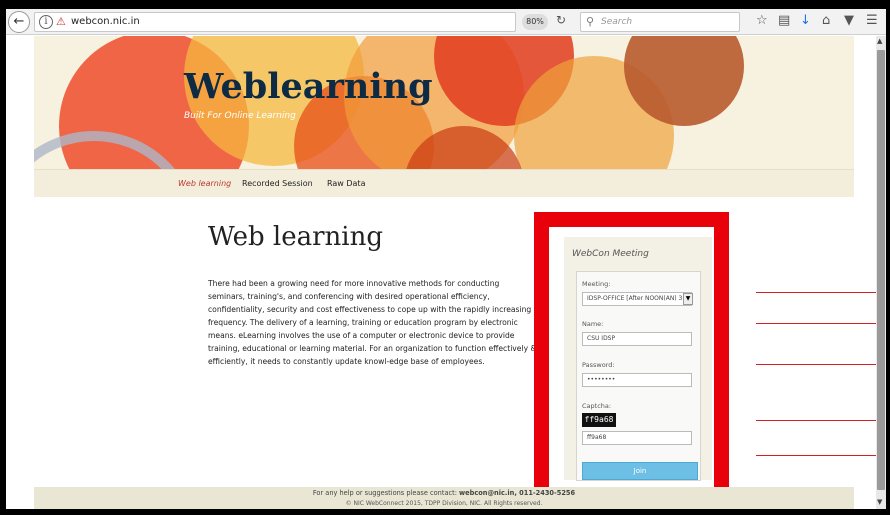 The height and width of the screenshot is (515, 890). I want to click on nav-raw-data: Raw Data, so click(346, 183).